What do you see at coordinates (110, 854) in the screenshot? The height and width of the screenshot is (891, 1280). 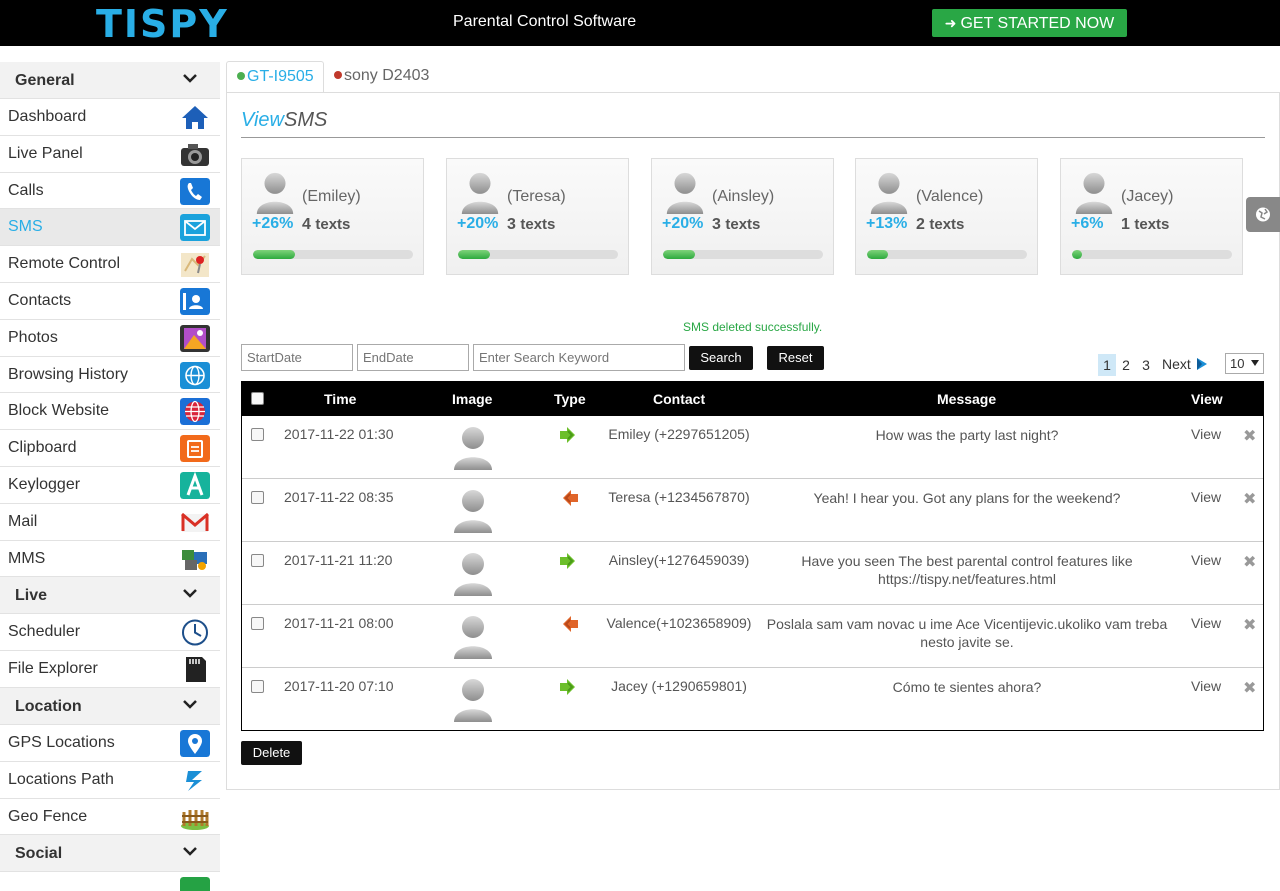 I see `sidebar-group-social: Social` at bounding box center [110, 854].